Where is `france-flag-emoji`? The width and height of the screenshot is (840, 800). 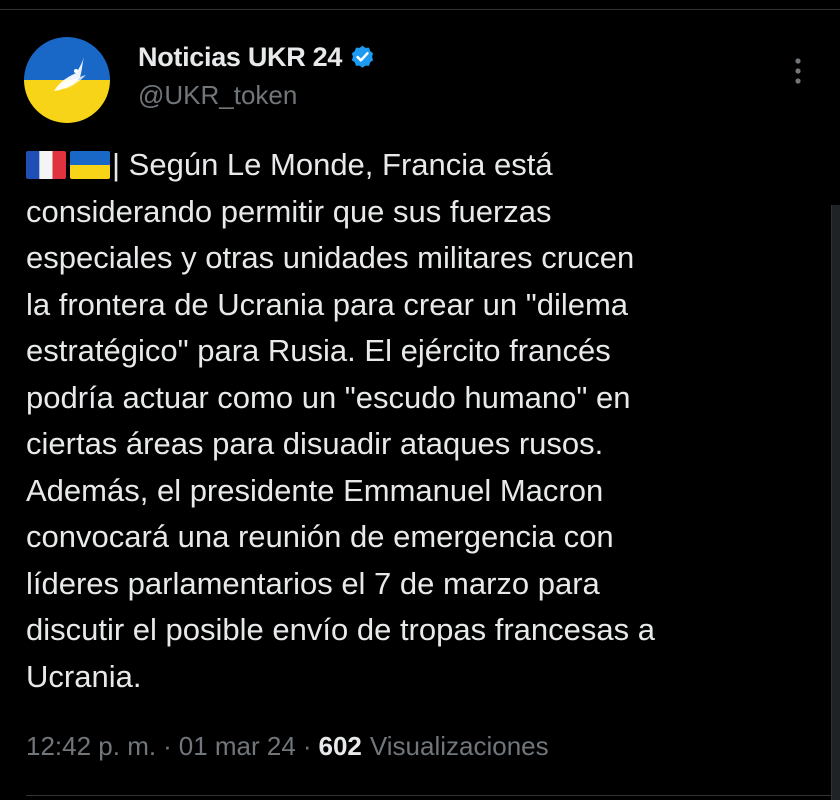
france-flag-emoji is located at coordinates (46, 165).